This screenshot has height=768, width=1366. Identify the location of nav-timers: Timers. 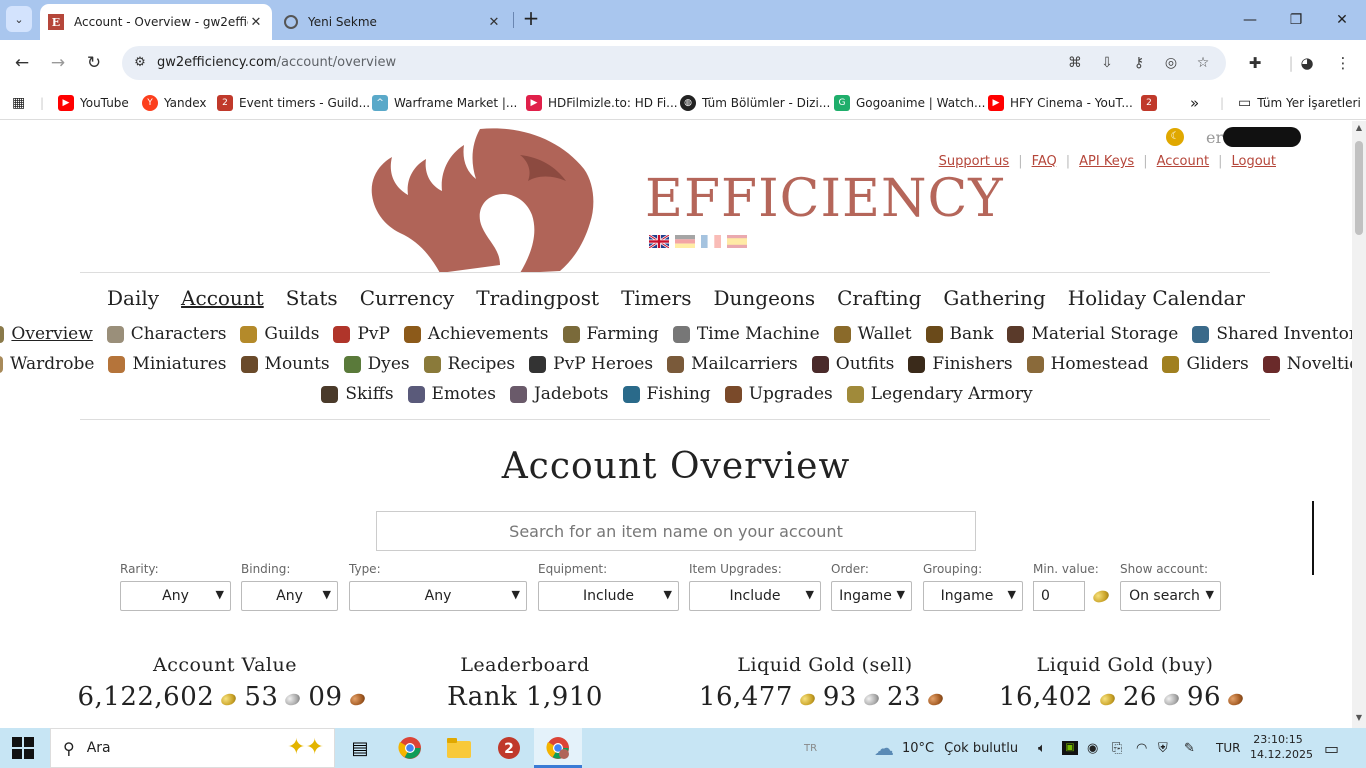
(656, 298).